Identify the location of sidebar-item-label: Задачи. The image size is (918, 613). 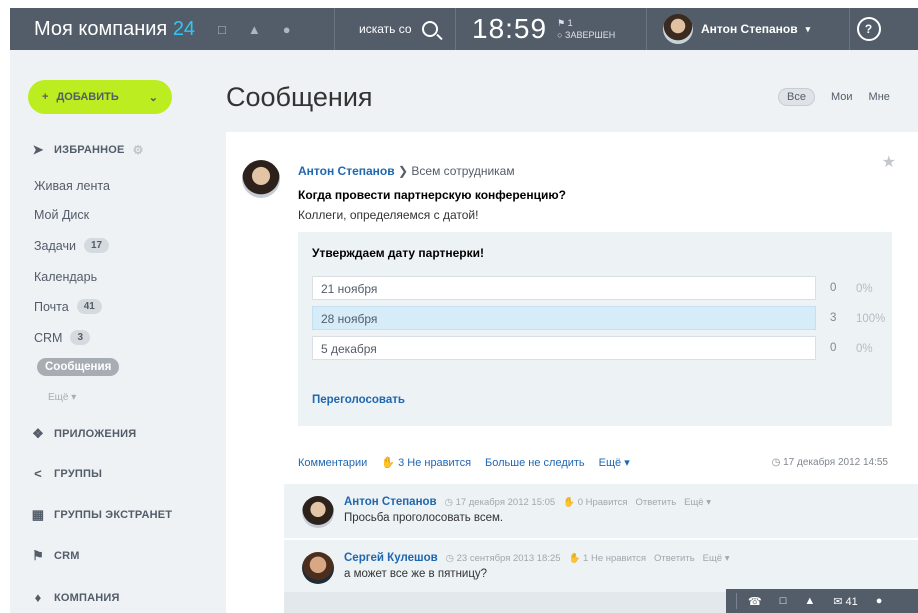
(55, 245).